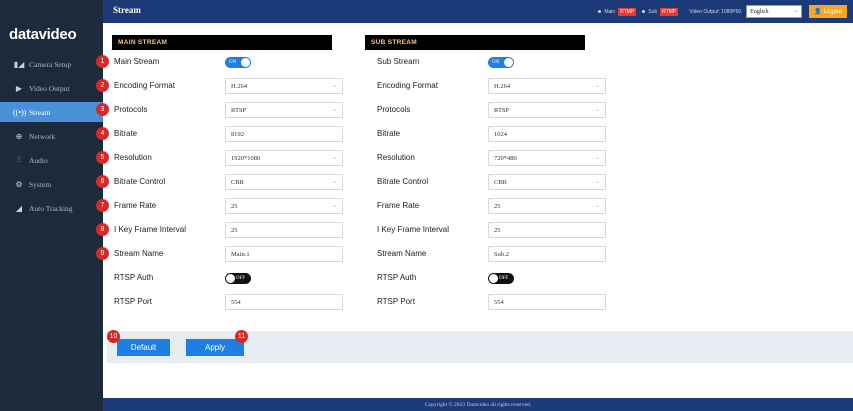 This screenshot has height=411, width=853. I want to click on callout-badge: 6, so click(102, 181).